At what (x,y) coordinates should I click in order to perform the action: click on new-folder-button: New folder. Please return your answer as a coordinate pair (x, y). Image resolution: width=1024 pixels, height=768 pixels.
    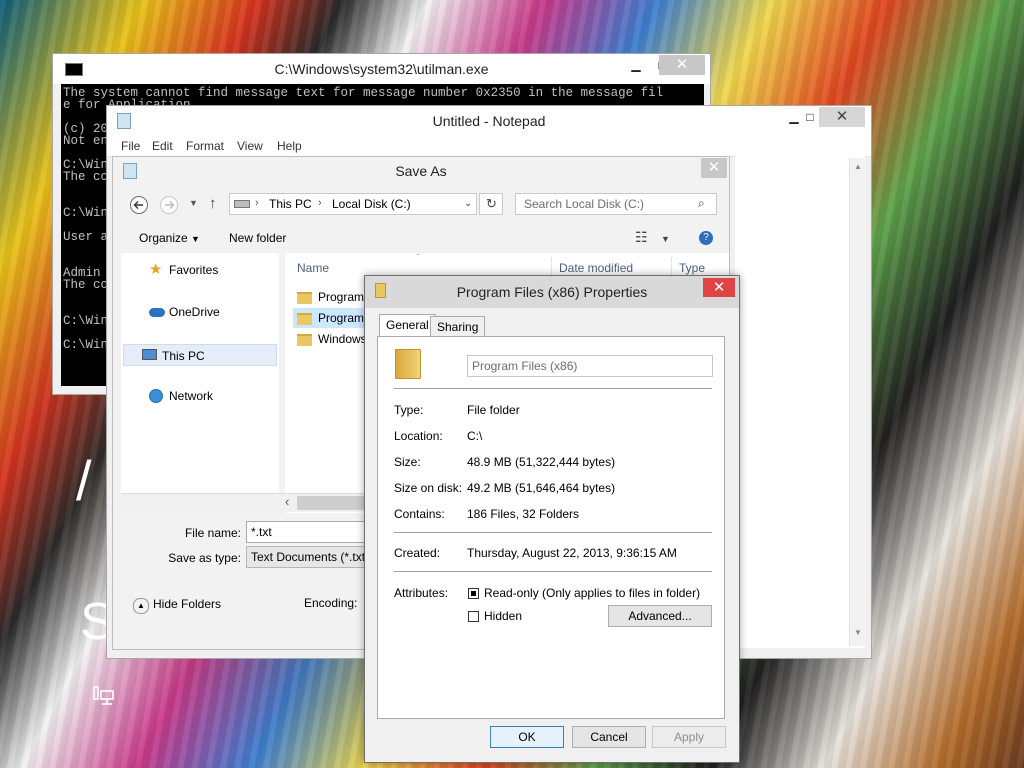
    Looking at the image, I should click on (257, 238).